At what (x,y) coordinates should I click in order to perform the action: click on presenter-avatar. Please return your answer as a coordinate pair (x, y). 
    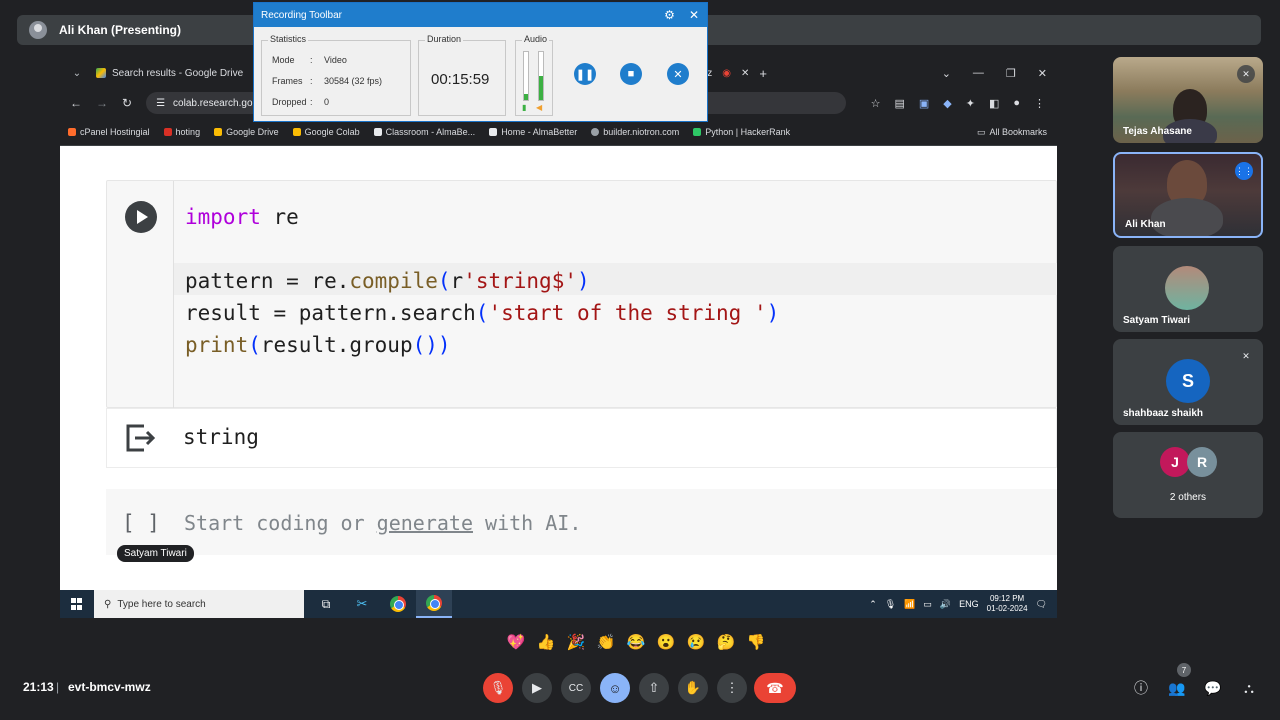
    Looking at the image, I should click on (38, 30).